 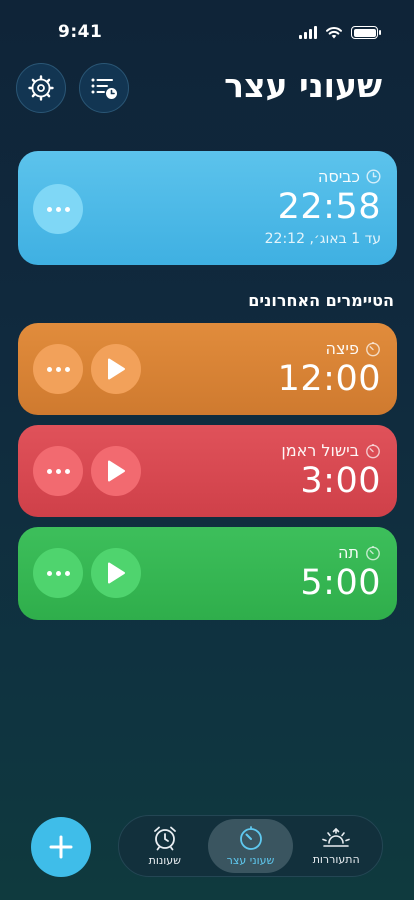 I want to click on wifi-icon, so click(x=334, y=32).